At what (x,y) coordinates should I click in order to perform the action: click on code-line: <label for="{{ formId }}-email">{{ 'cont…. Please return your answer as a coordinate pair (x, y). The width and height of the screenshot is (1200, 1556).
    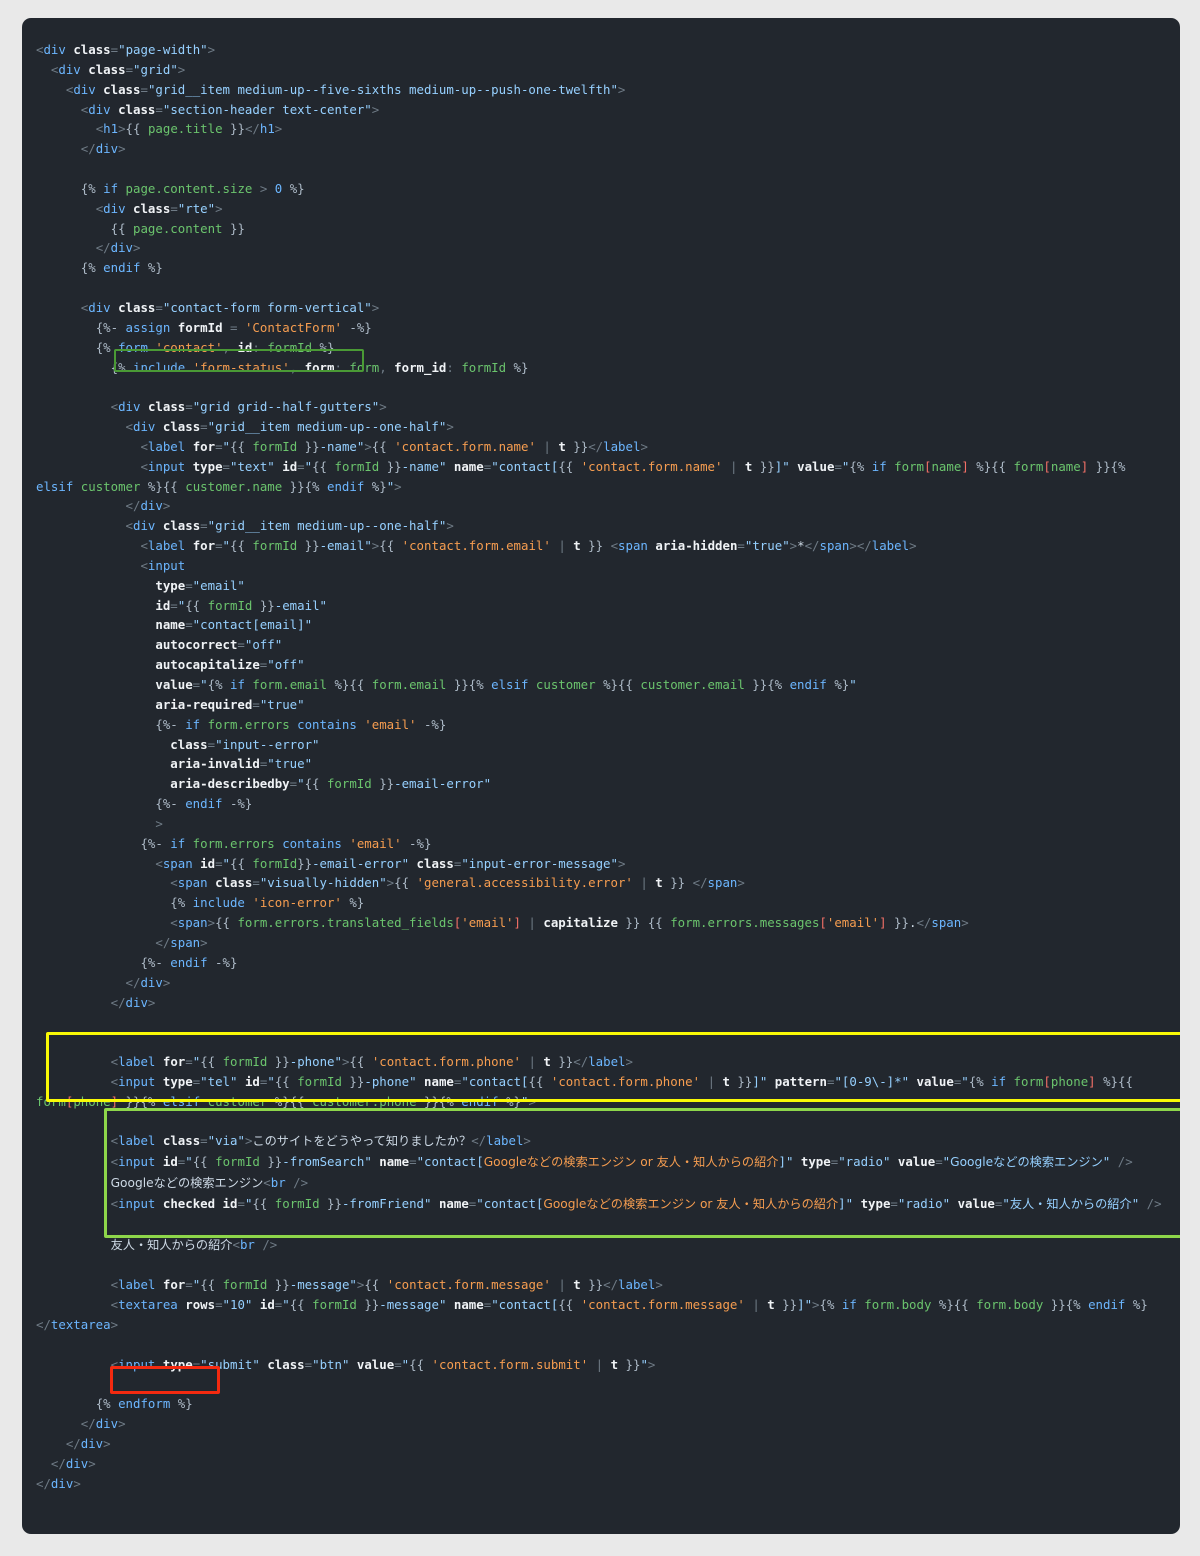
    Looking at the image, I should click on (528, 546).